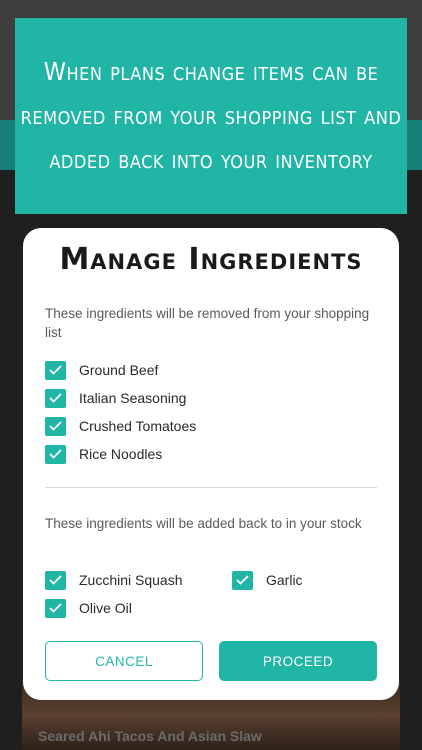  I want to click on section-divider, so click(211, 487).